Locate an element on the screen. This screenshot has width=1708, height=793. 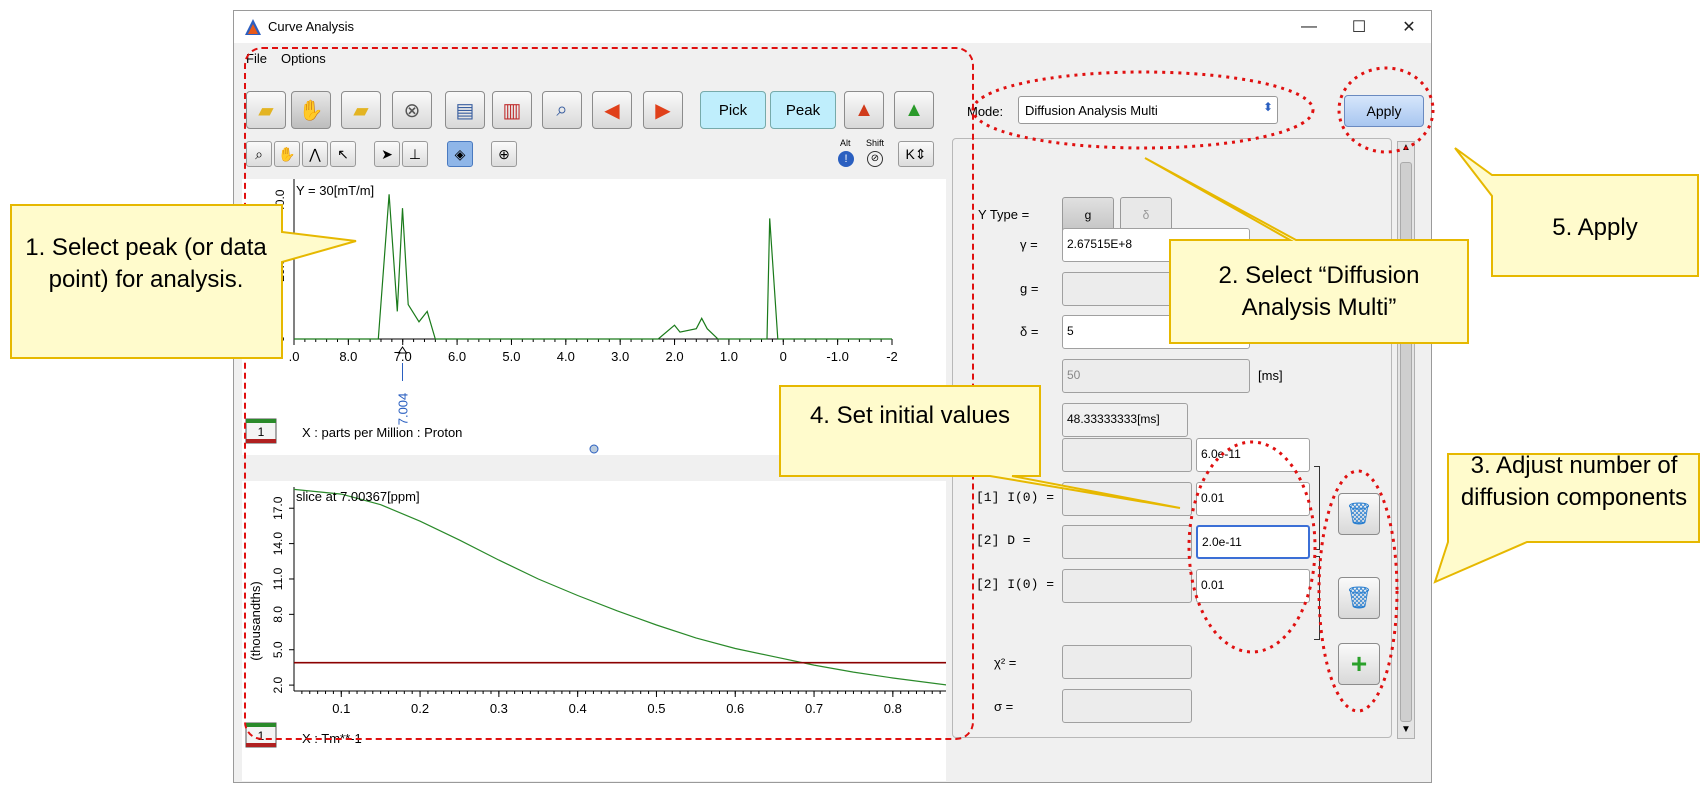
callout-3-text: 3. Adjust number of diffusion components is located at coordinates (1574, 481).